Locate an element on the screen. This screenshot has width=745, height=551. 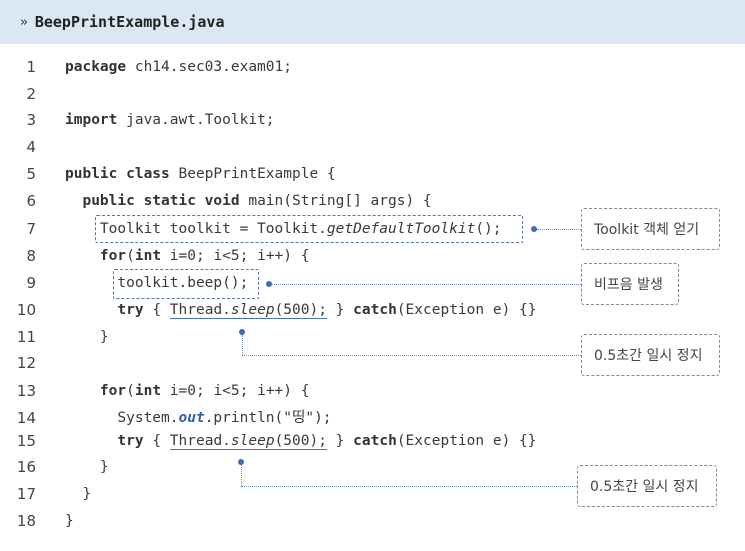
line-number: 8 is located at coordinates (31, 256).